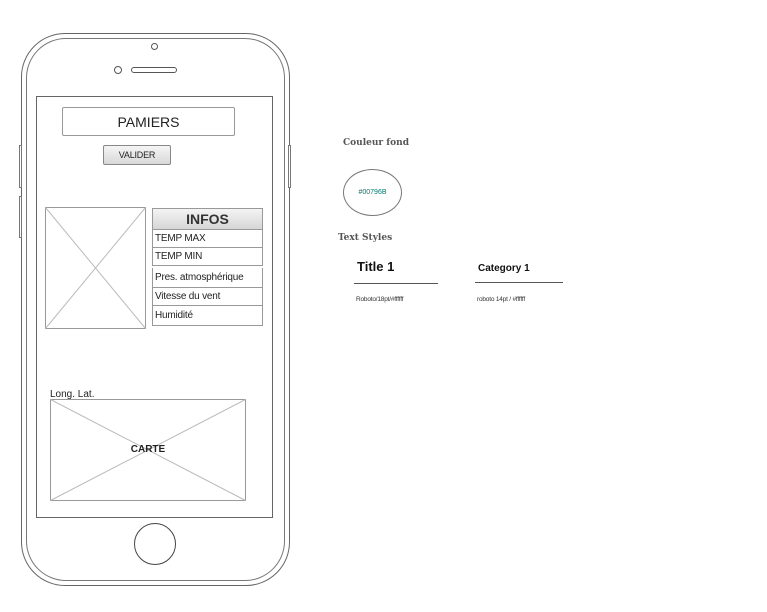 The width and height of the screenshot is (767, 612). What do you see at coordinates (207, 219) in the screenshot?
I see `infos-header: INFOS` at bounding box center [207, 219].